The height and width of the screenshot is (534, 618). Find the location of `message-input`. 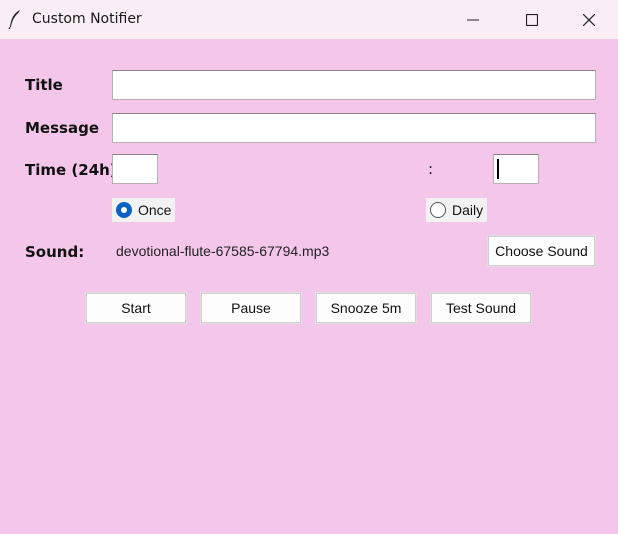

message-input is located at coordinates (354, 128).